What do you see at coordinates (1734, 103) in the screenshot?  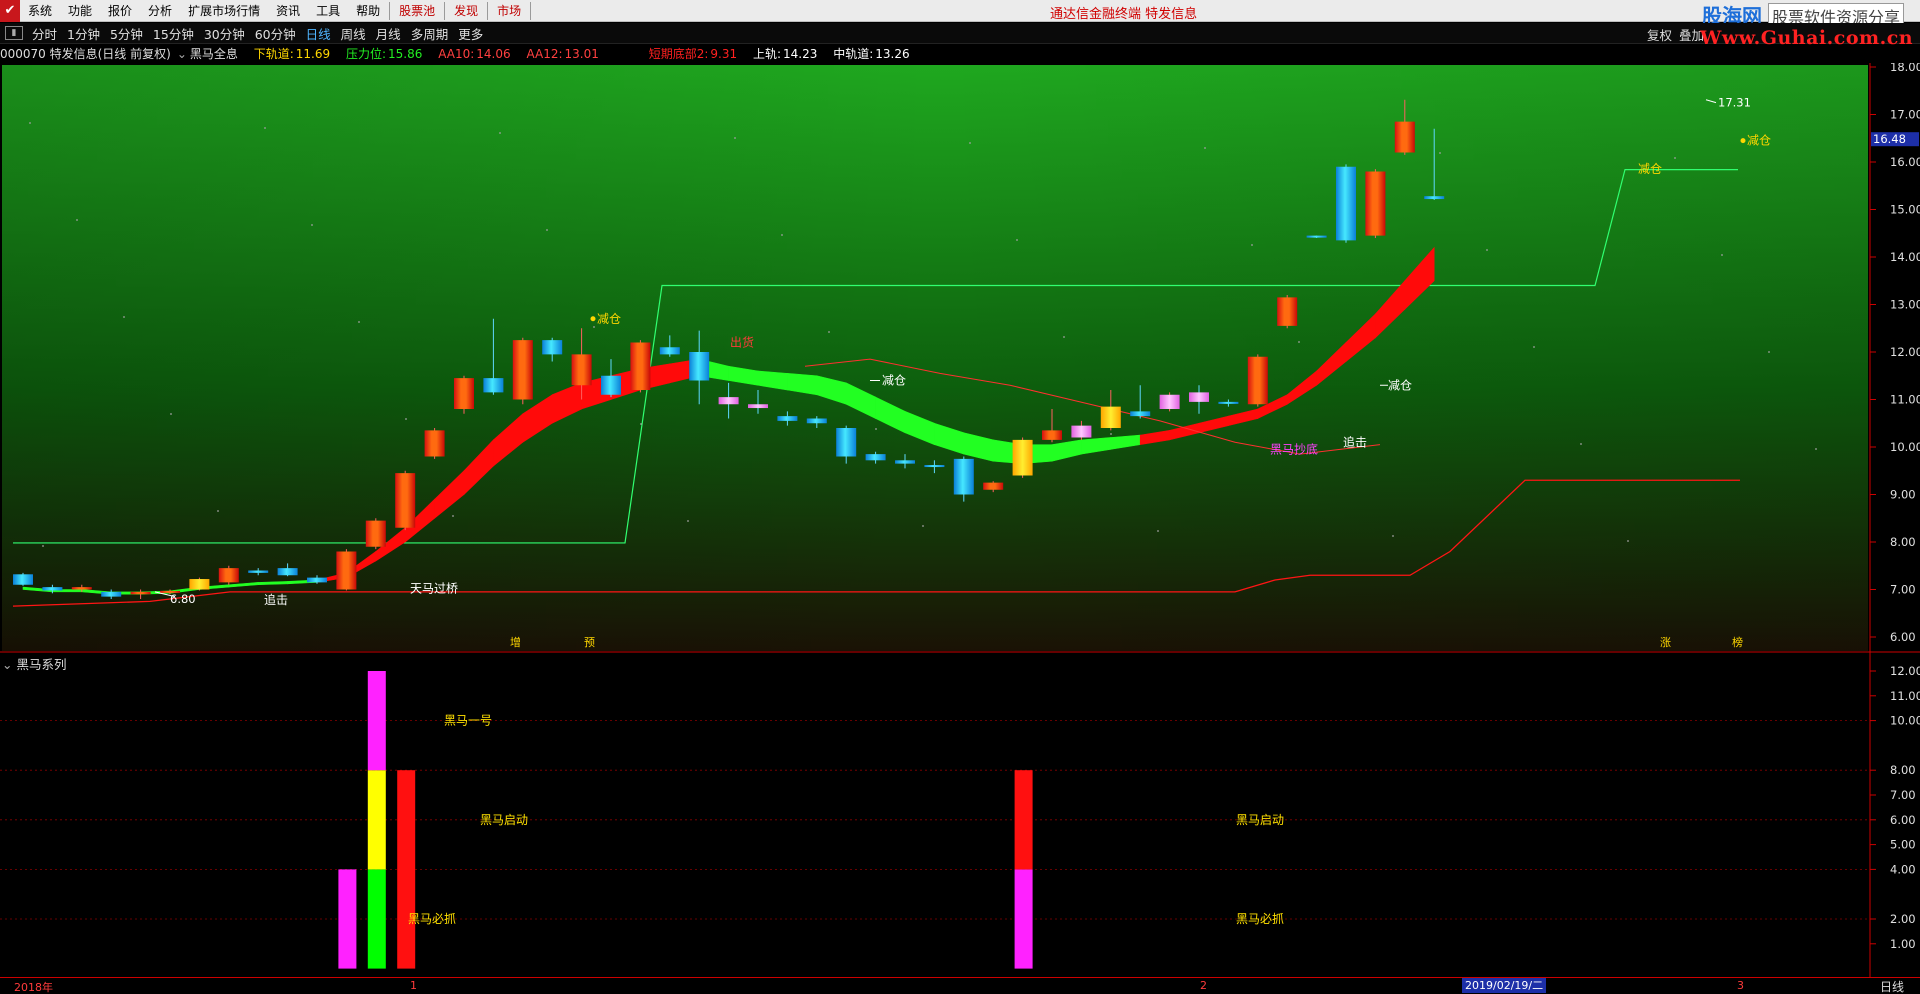 I see `high-price-label: 17.31` at bounding box center [1734, 103].